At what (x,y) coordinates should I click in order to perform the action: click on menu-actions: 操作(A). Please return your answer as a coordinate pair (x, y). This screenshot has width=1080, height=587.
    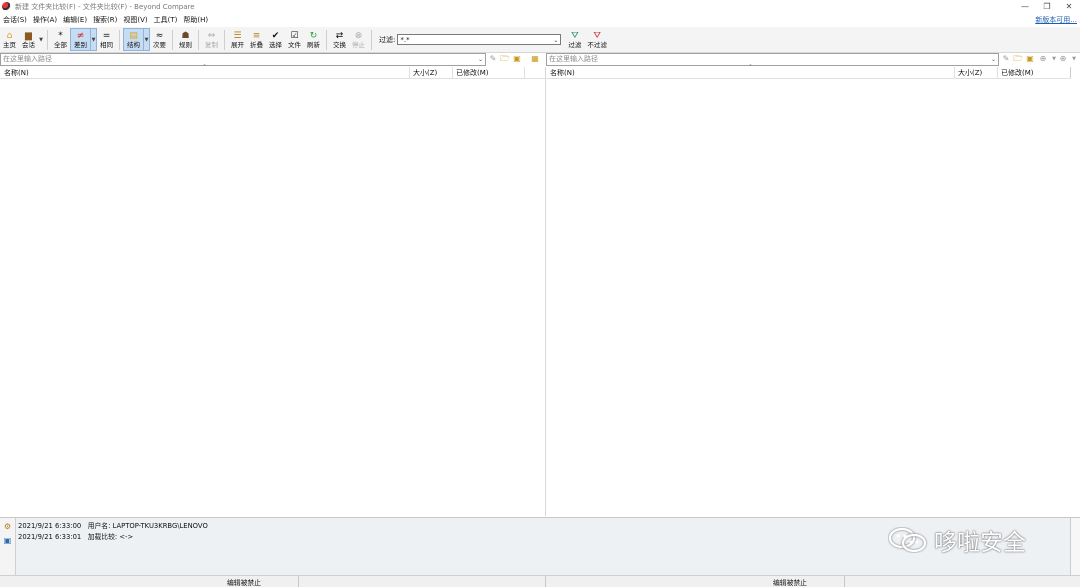
    Looking at the image, I should click on (45, 20).